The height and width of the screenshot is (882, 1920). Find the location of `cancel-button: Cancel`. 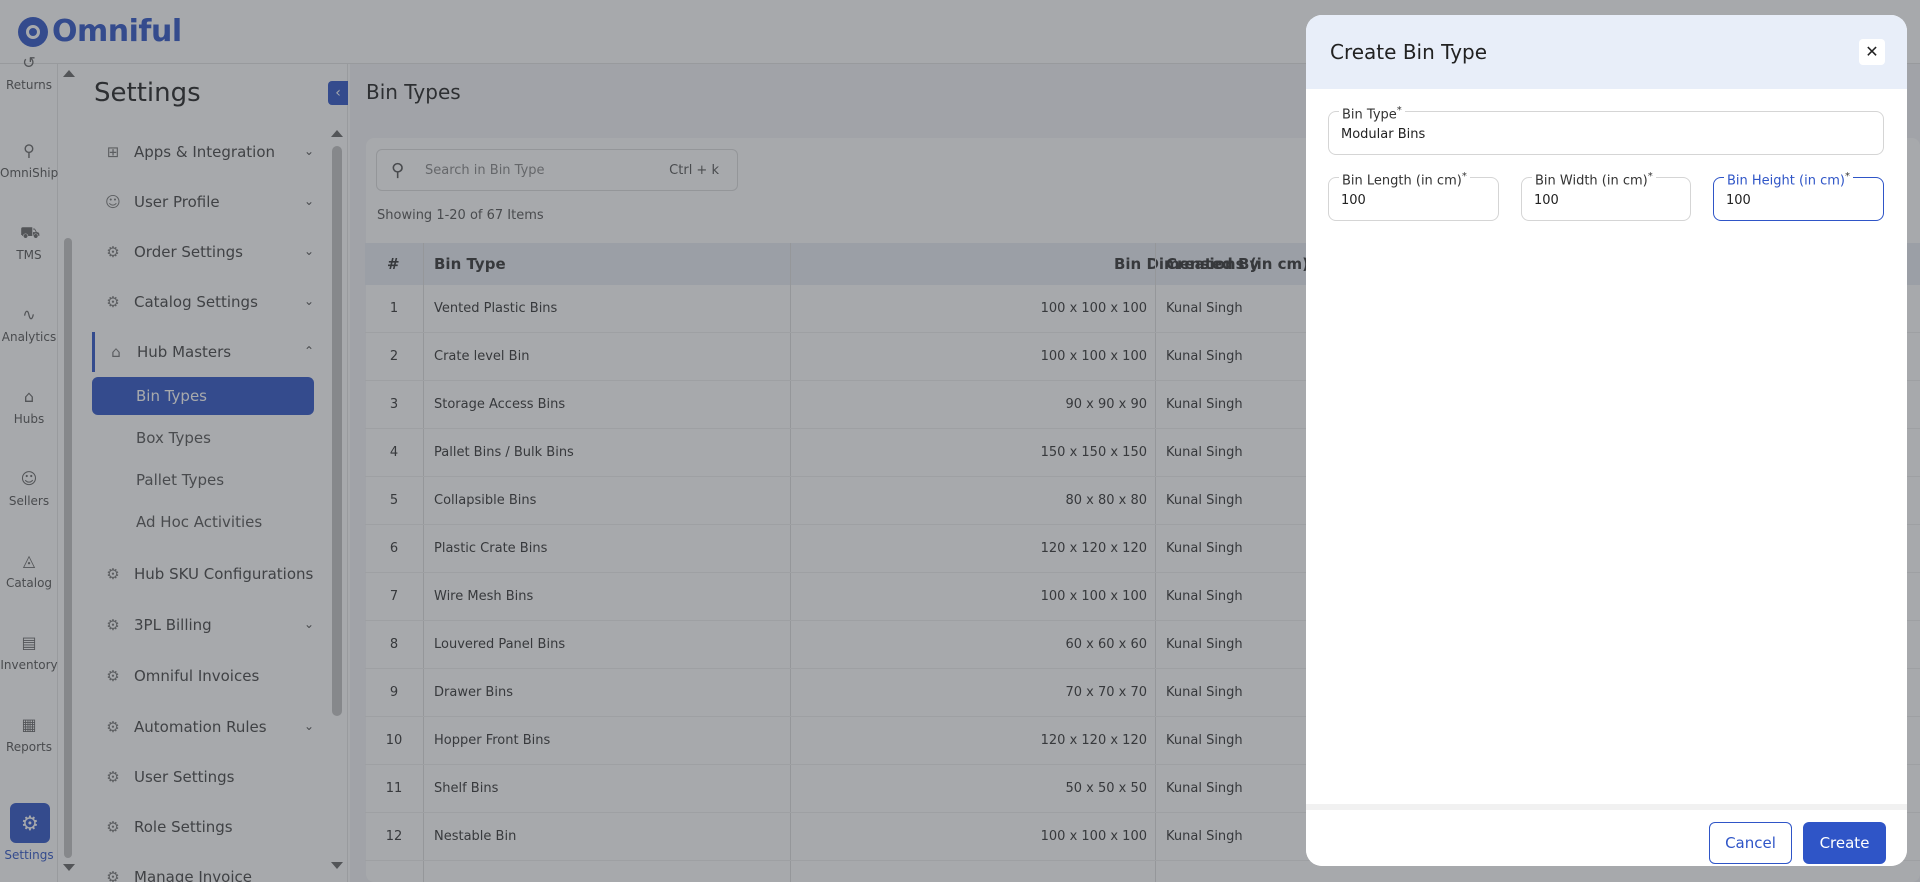

cancel-button: Cancel is located at coordinates (1750, 843).